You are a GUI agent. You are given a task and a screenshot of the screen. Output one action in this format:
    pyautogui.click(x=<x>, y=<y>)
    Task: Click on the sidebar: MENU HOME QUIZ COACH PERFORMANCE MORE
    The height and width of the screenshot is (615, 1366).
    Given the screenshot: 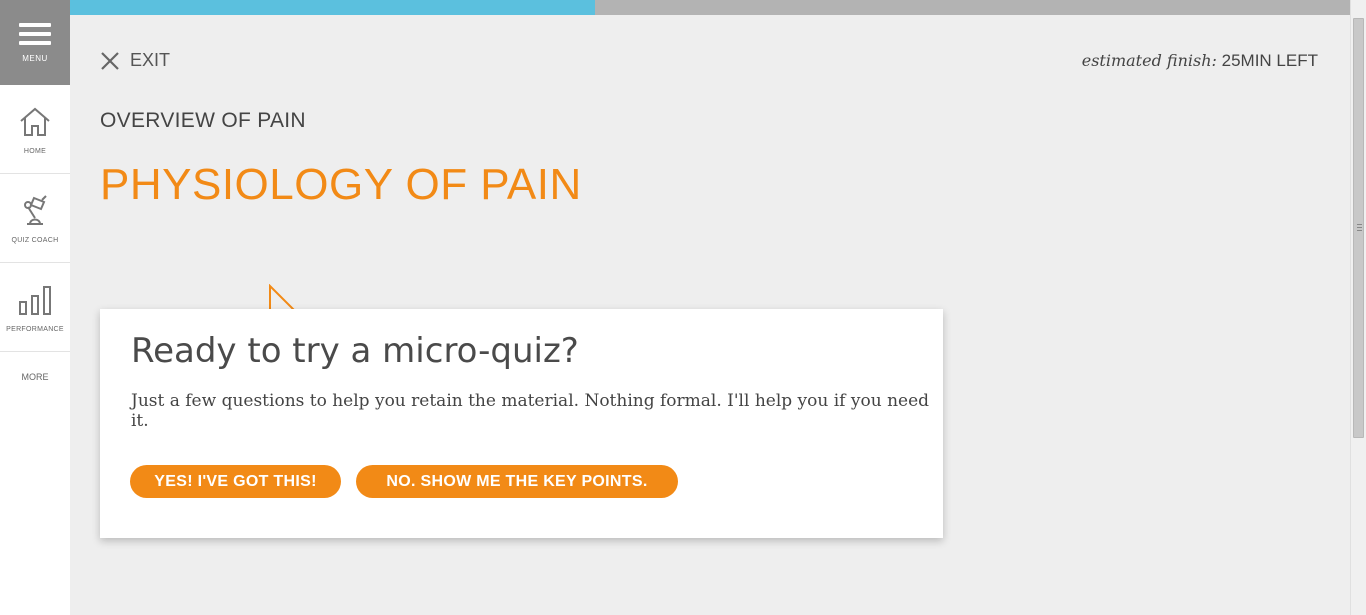 What is the action you would take?
    pyautogui.click(x=35, y=307)
    